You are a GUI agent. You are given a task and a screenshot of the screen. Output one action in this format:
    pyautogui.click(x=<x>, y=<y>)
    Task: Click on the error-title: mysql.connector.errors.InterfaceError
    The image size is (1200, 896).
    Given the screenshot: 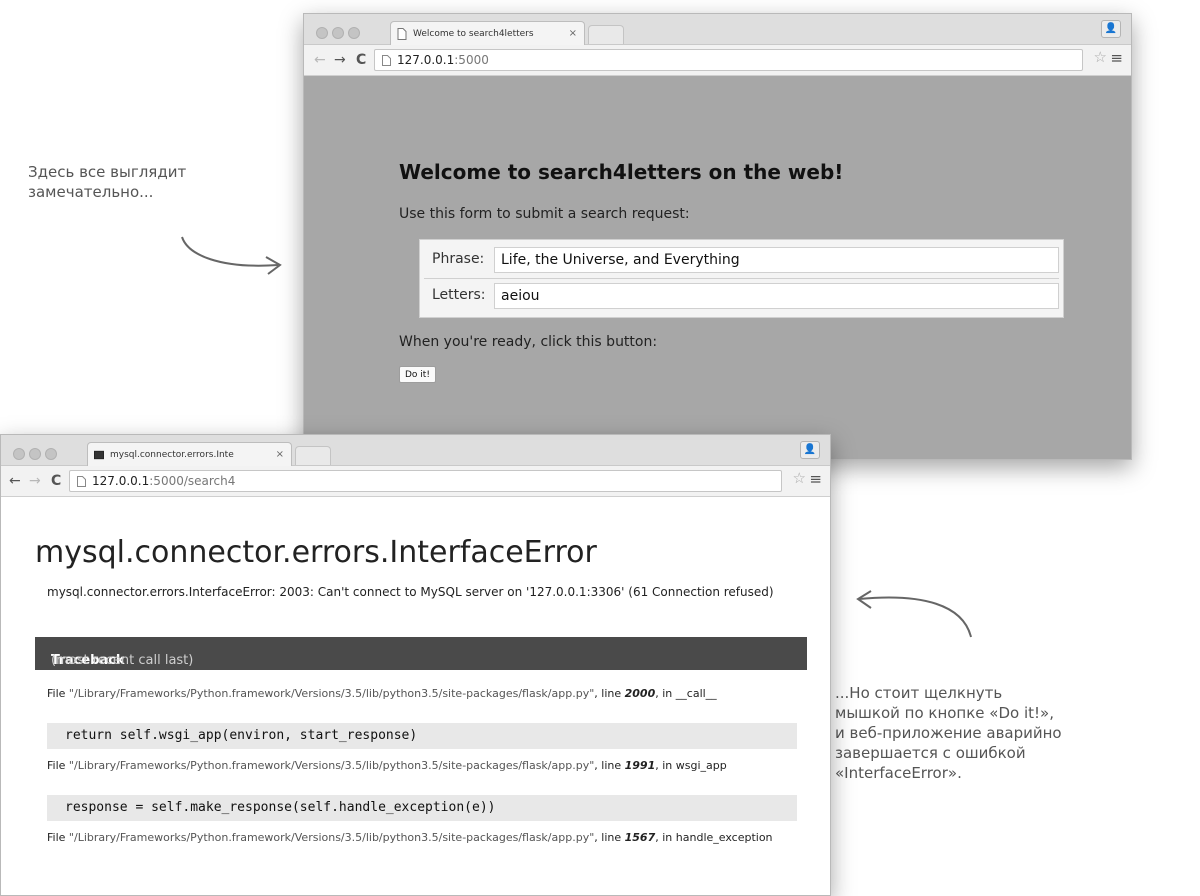 What is the action you would take?
    pyautogui.click(x=316, y=552)
    